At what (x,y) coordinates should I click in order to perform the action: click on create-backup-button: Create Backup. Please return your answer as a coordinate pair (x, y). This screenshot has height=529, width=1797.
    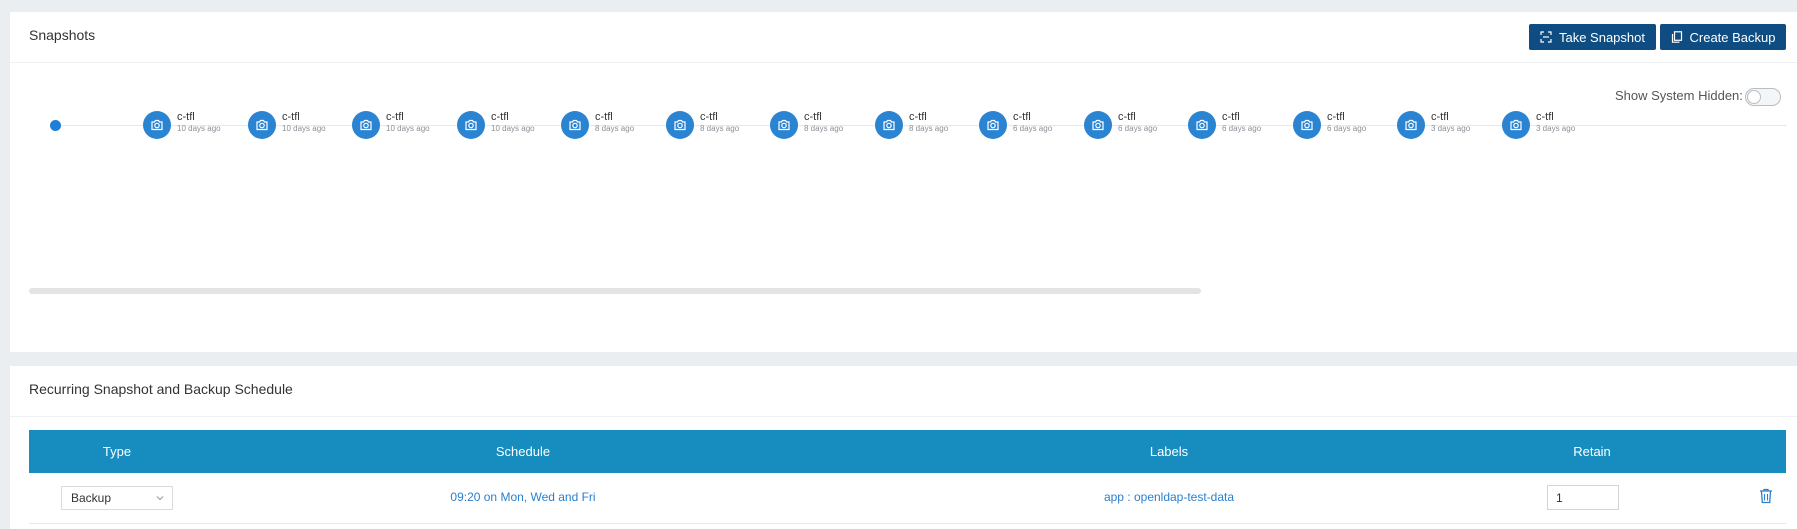
    Looking at the image, I should click on (1723, 37).